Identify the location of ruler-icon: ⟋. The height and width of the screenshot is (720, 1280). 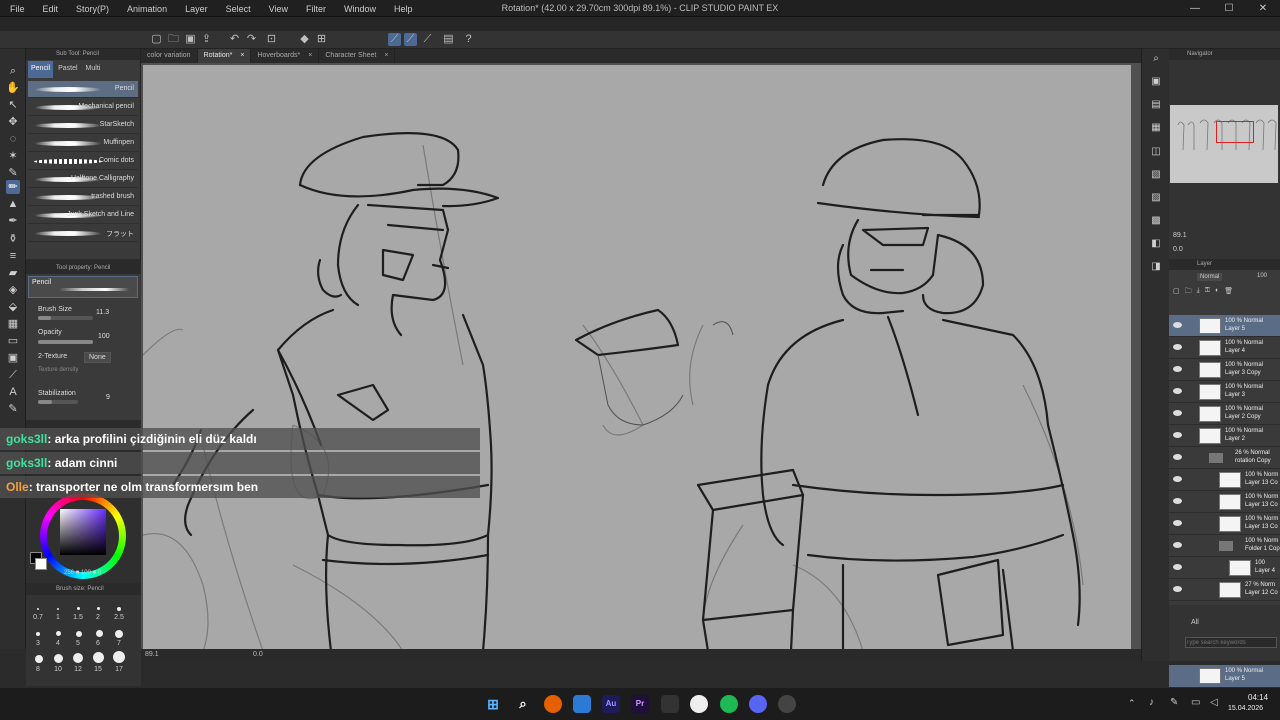
(13, 375).